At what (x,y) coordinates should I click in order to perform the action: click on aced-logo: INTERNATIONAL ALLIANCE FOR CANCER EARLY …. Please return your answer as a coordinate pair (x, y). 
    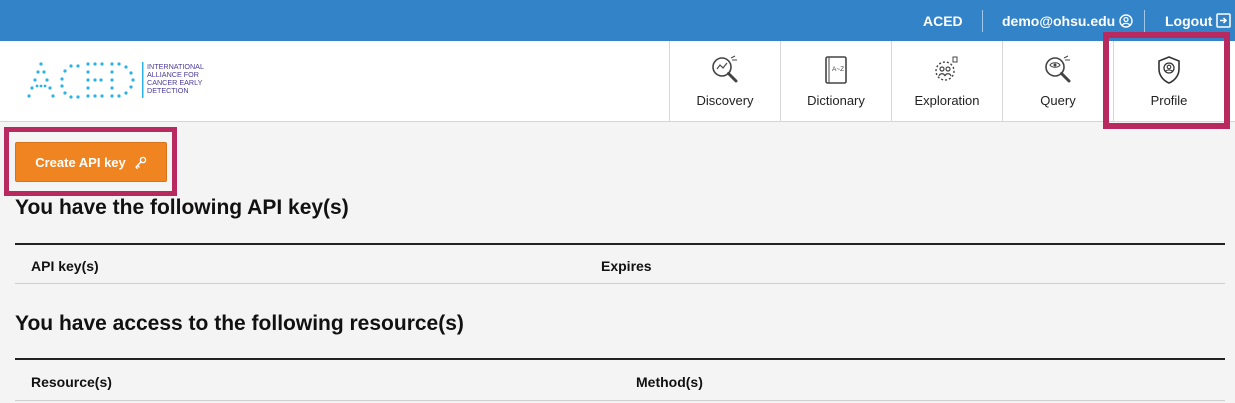
    Looking at the image, I should click on (136, 82).